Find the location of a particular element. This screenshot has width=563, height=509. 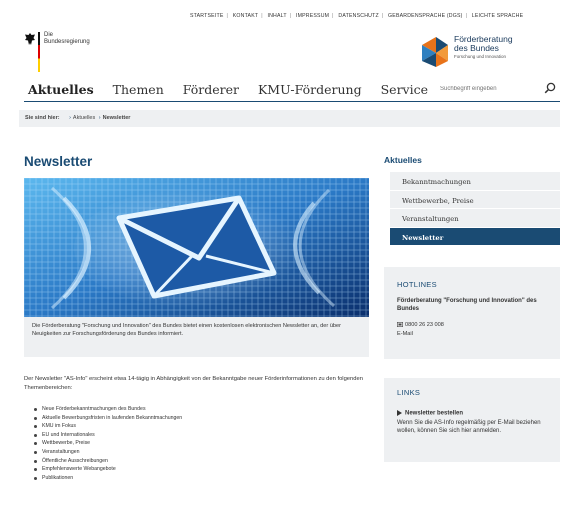

sidebar-item-newsletter: Newsletter is located at coordinates (475, 236).